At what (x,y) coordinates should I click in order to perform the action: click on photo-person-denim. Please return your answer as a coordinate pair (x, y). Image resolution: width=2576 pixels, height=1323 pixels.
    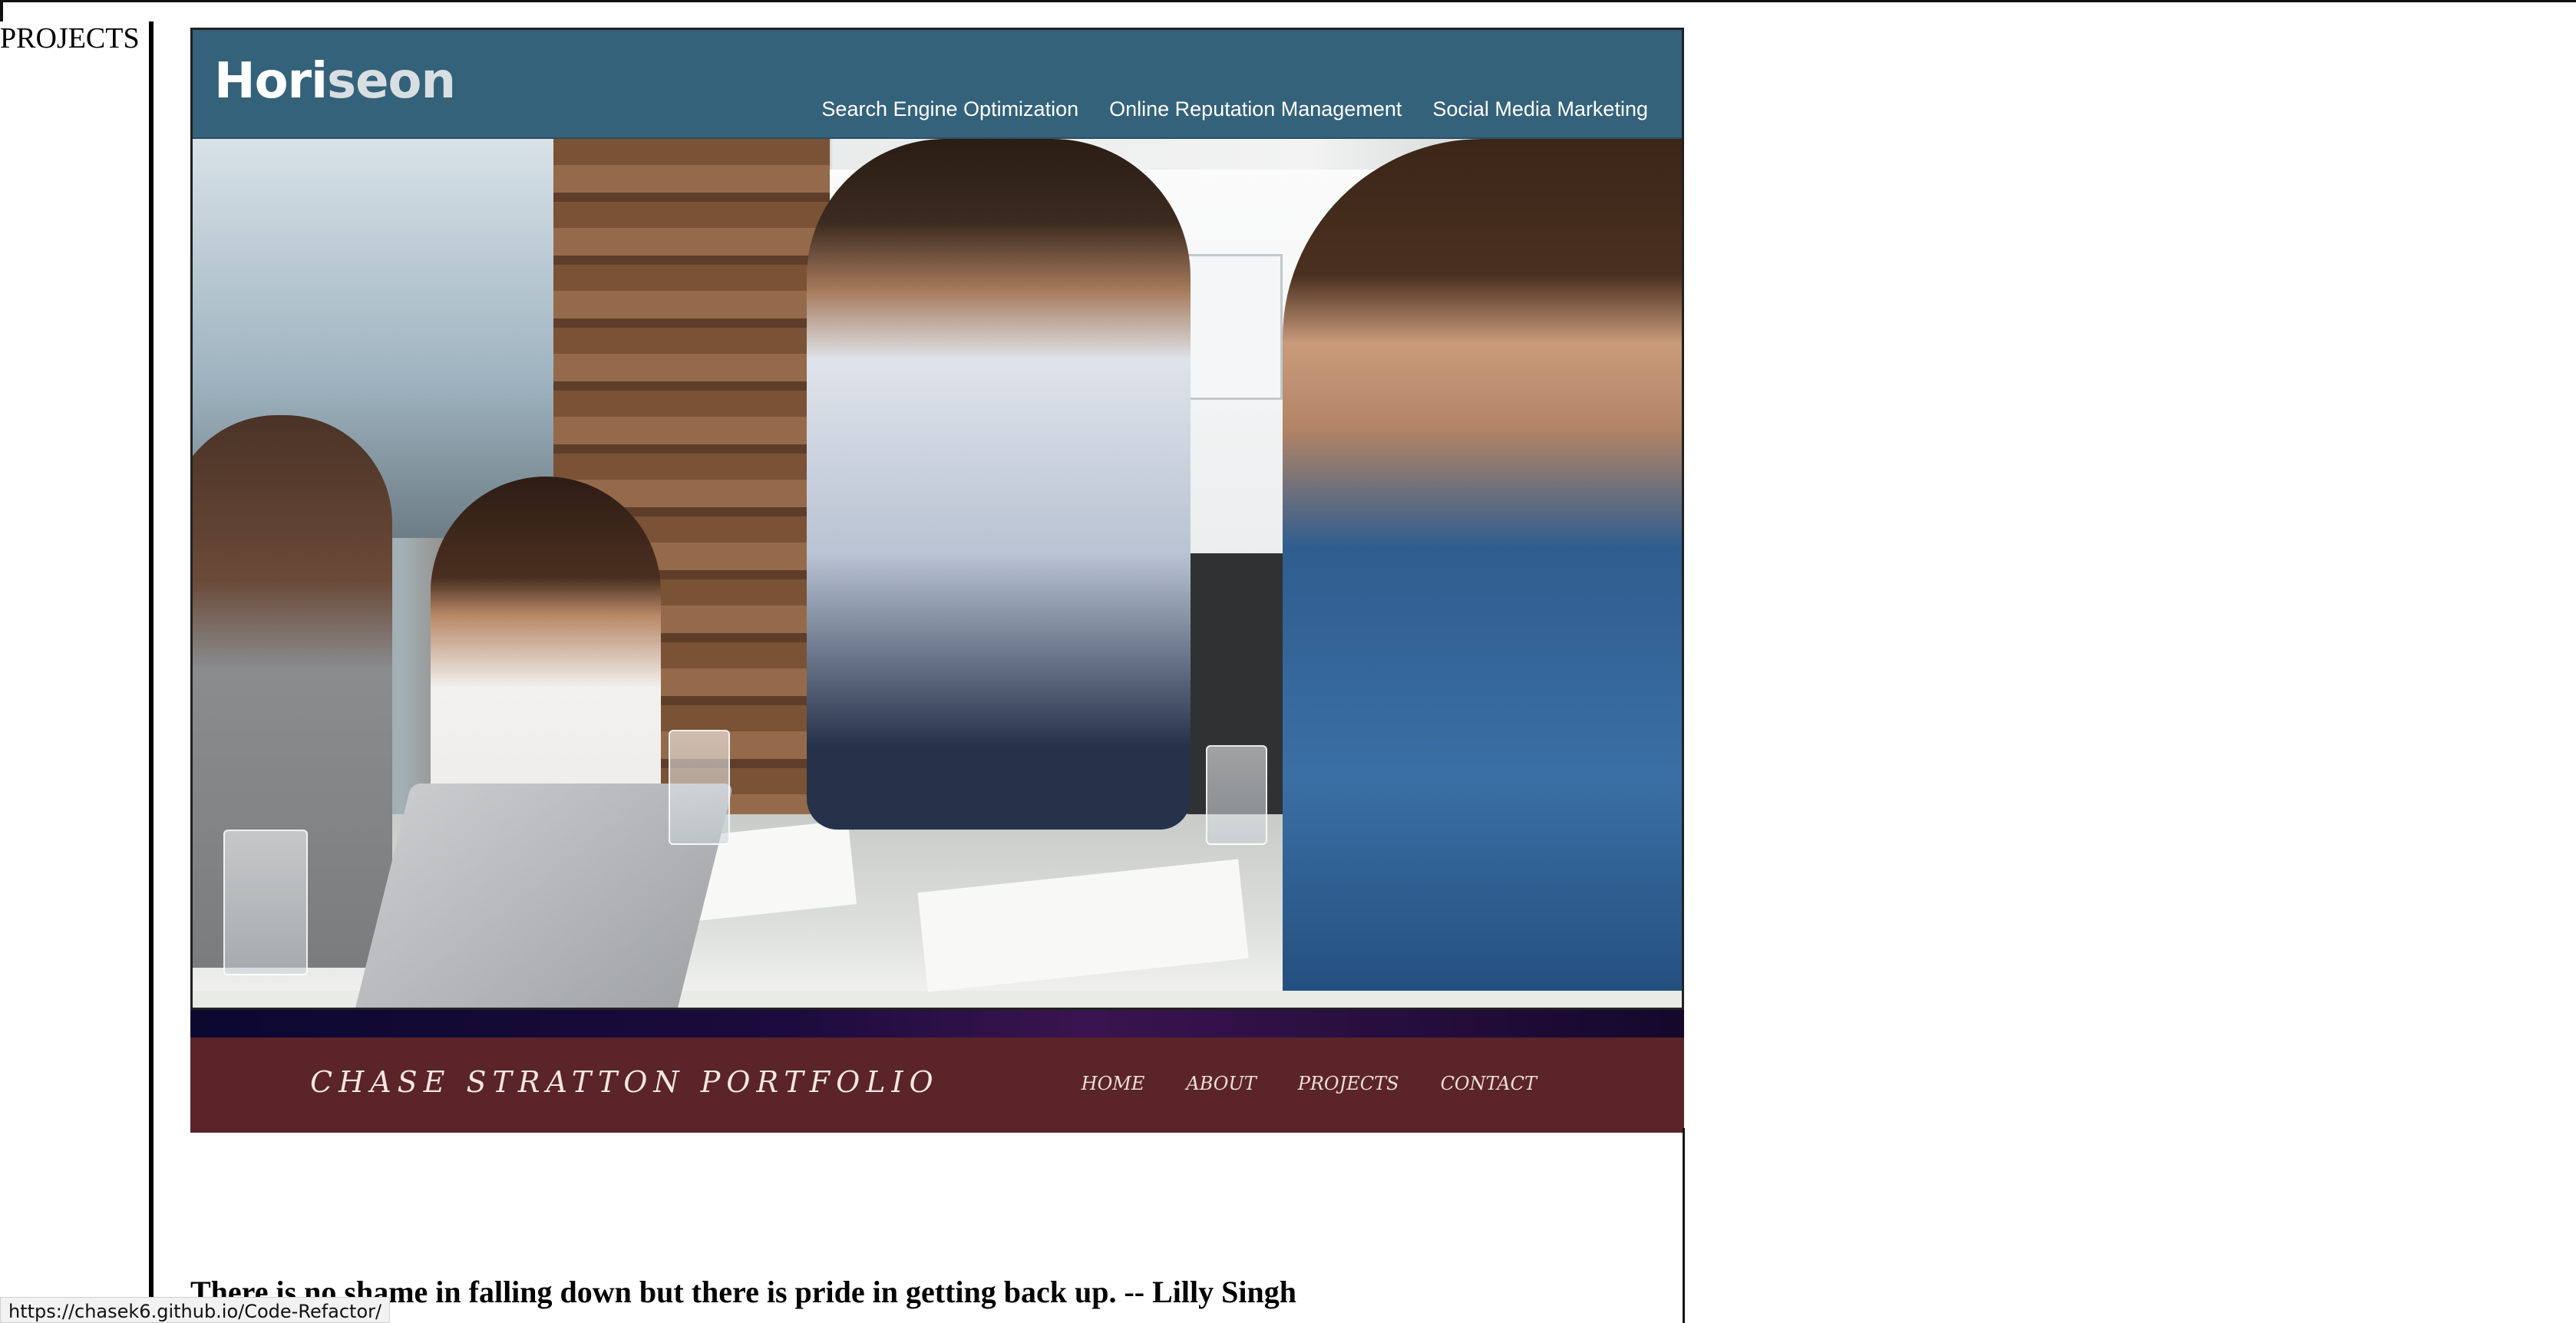
    Looking at the image, I should click on (1482, 565).